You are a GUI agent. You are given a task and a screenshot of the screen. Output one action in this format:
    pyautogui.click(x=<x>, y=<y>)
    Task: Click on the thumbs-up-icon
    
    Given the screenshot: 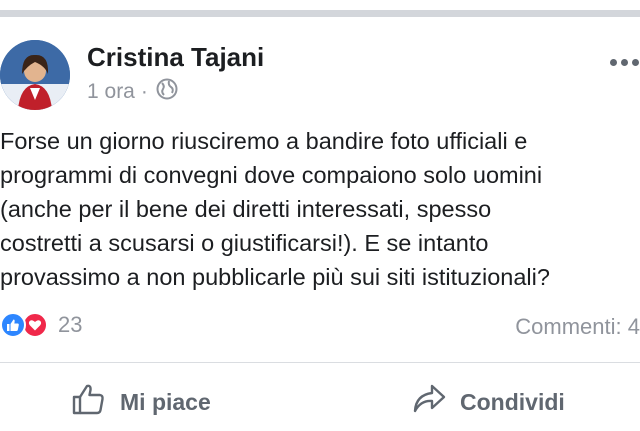 What is the action you would take?
    pyautogui.click(x=96, y=402)
    